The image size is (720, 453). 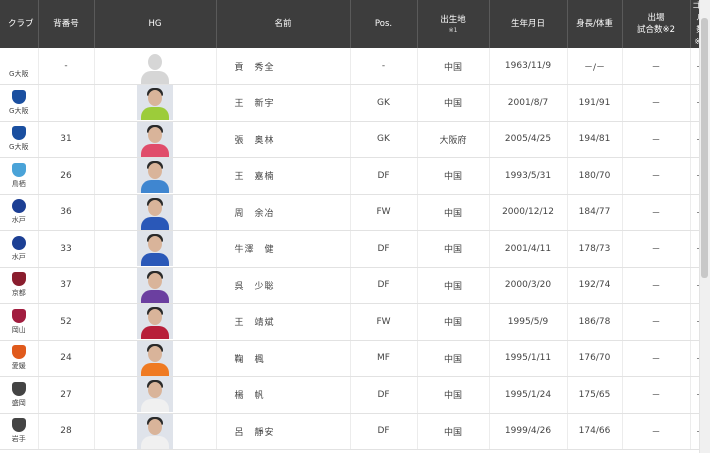 I want to click on club-name: 岡山, so click(x=18, y=329).